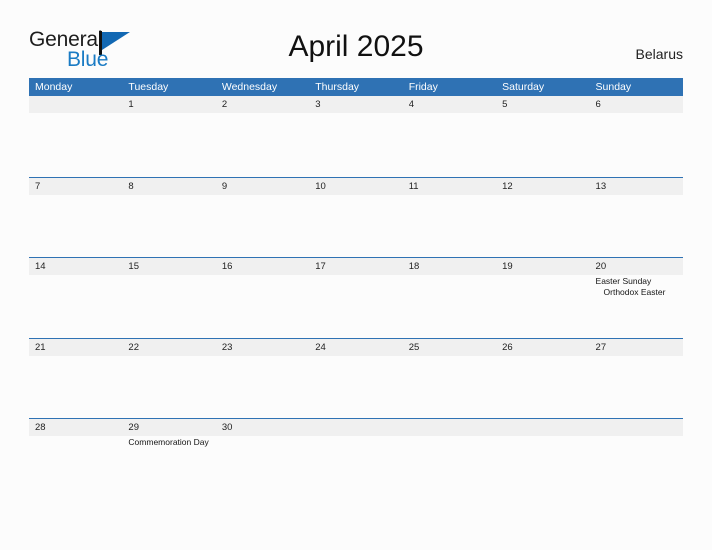  I want to click on day-cell-24: 24, so click(355, 379).